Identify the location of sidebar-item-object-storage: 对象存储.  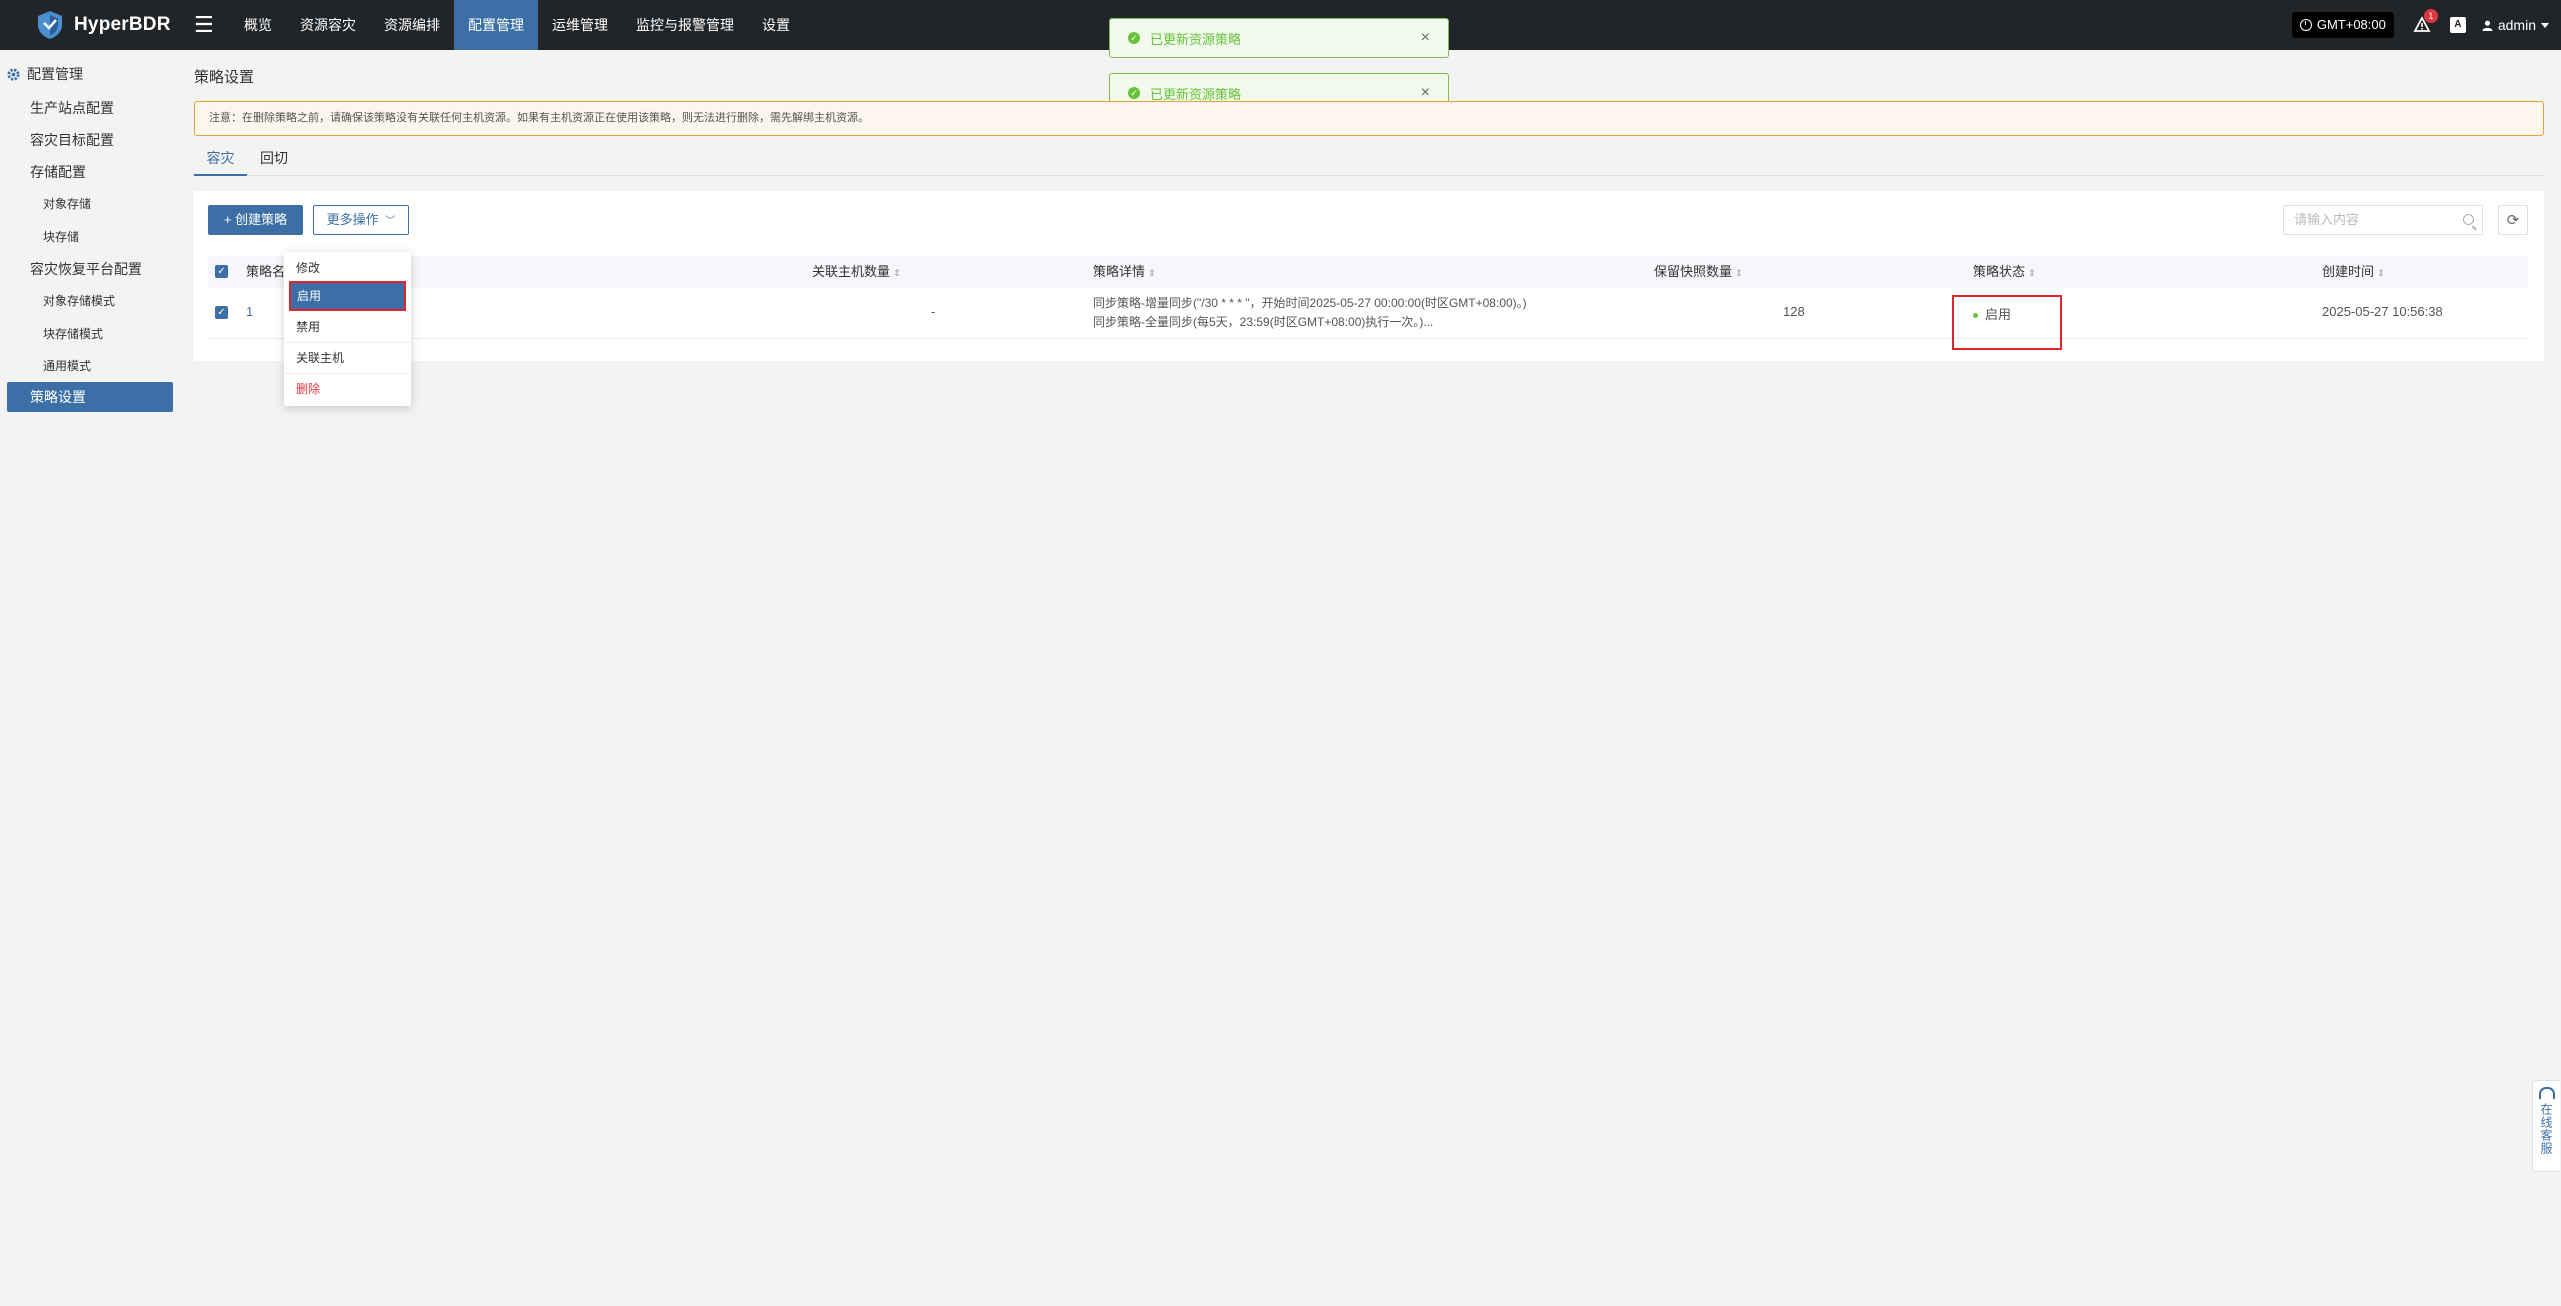
(67, 203).